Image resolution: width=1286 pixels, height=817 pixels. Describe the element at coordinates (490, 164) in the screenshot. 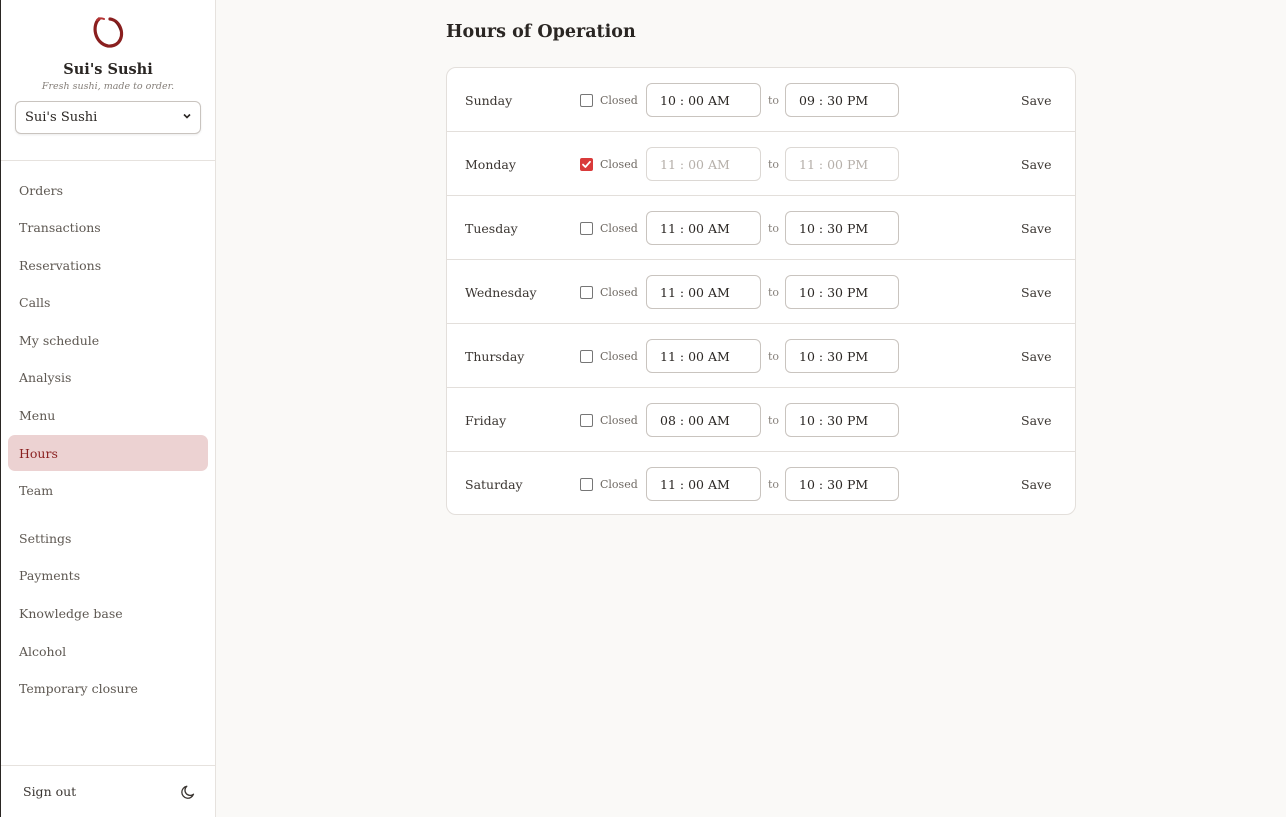

I see `day-name: Monday` at that location.